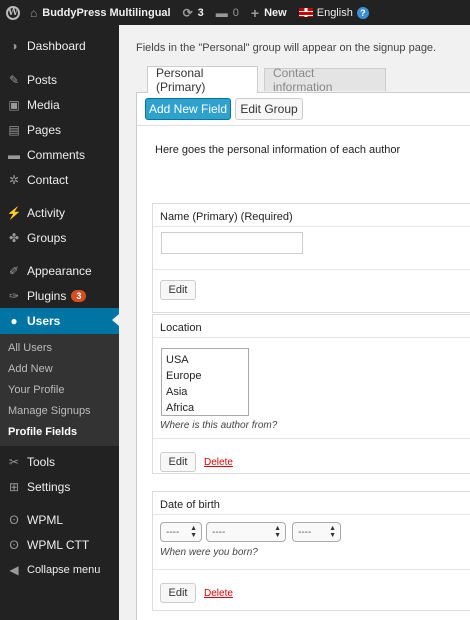 Image resolution: width=470 pixels, height=620 pixels. I want to click on media-icon: ▣, so click(14, 104).